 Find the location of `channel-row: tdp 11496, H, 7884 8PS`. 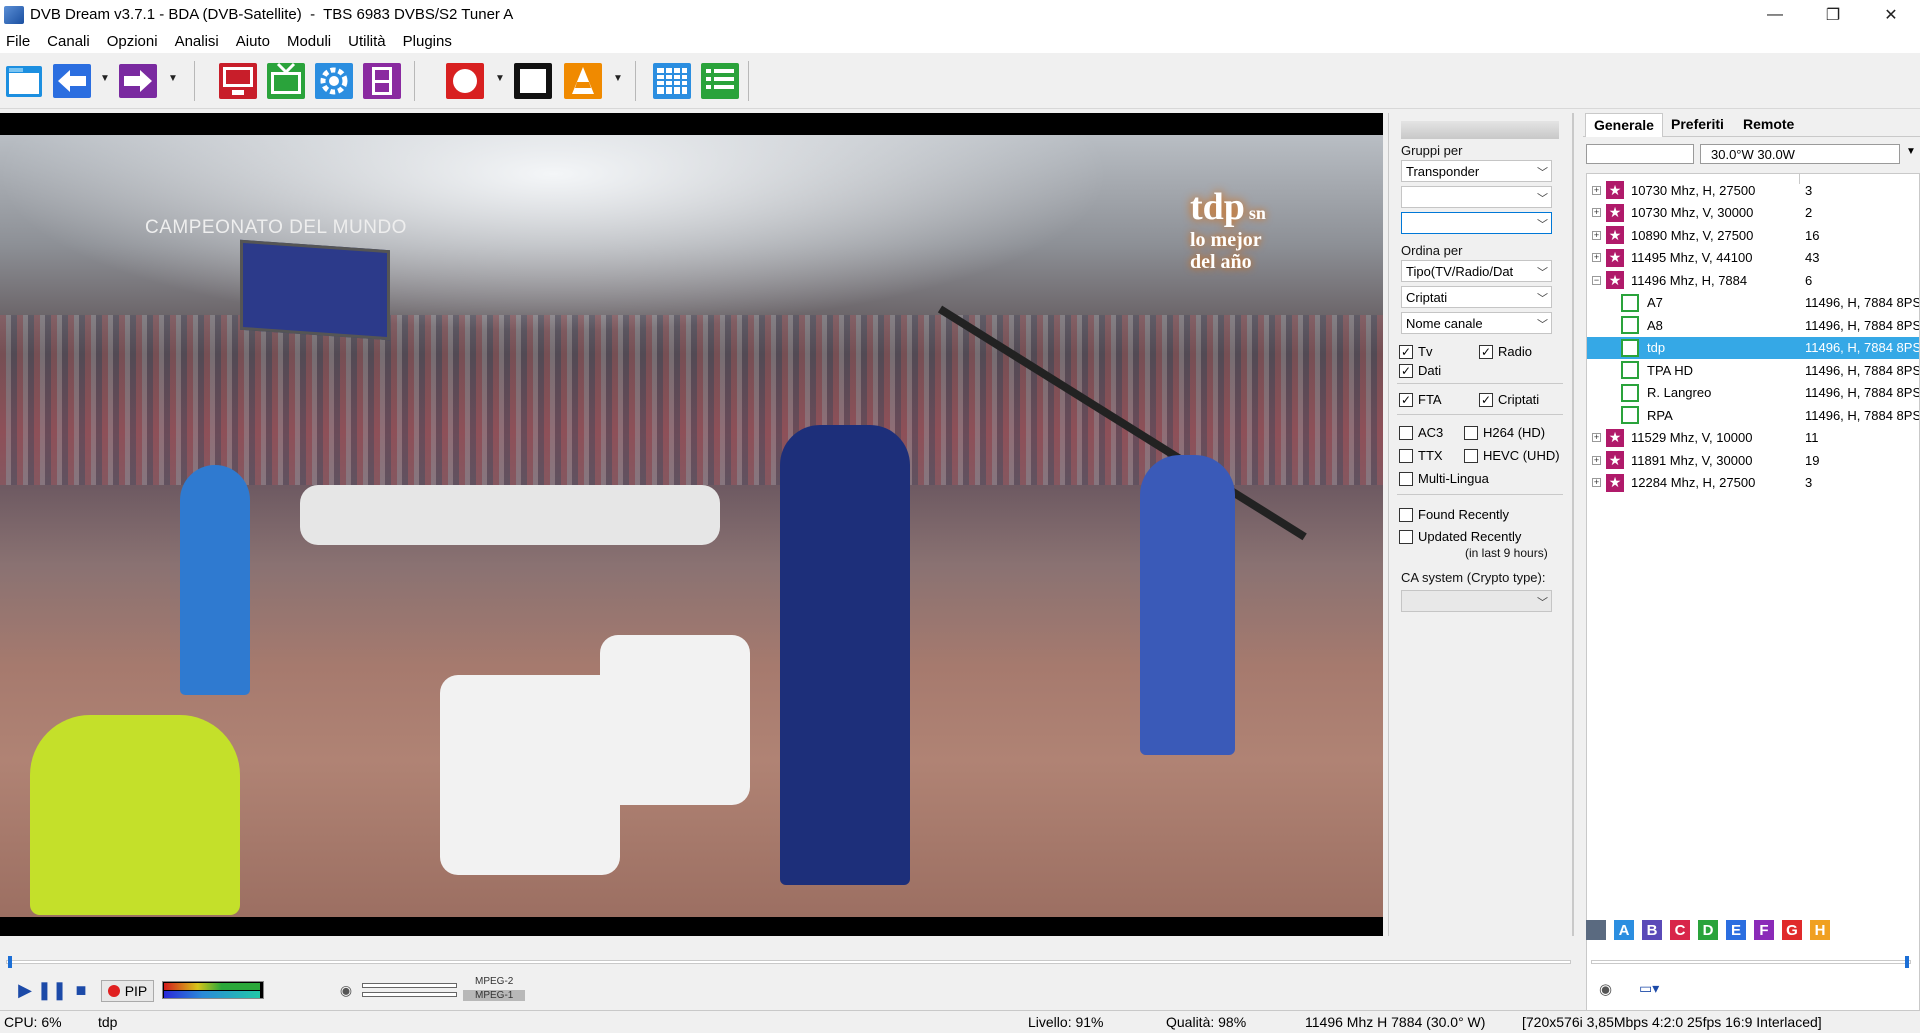

channel-row: tdp 11496, H, 7884 8PS is located at coordinates (1753, 347).